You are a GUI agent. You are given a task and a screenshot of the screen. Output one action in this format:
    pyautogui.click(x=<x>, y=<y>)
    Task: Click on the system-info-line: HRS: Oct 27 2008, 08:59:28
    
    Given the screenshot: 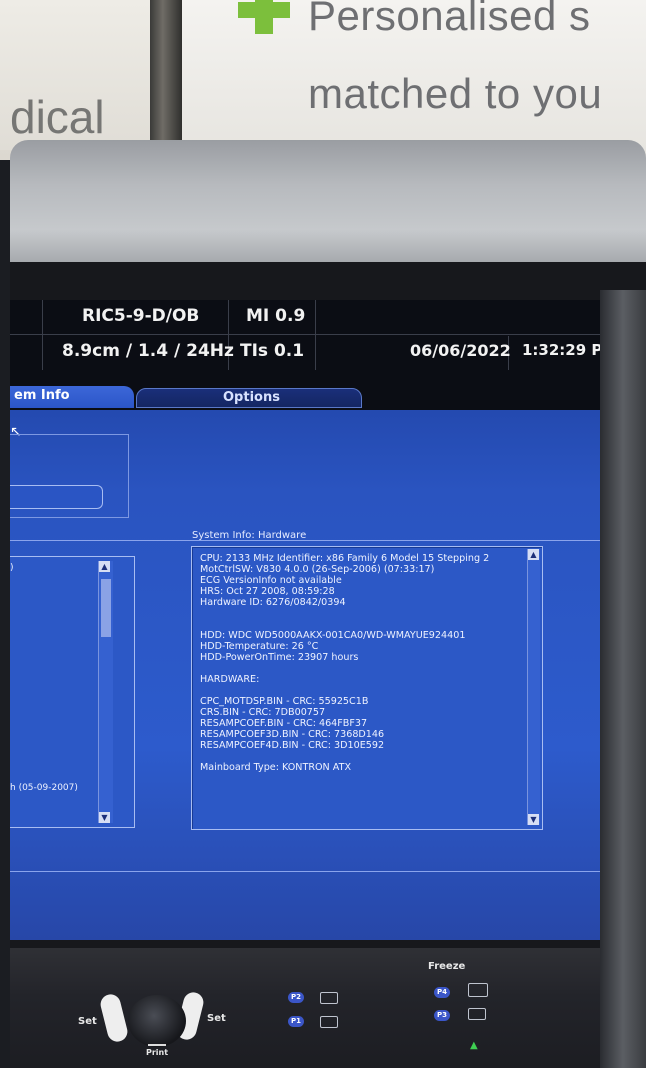 What is the action you would take?
    pyautogui.click(x=267, y=591)
    